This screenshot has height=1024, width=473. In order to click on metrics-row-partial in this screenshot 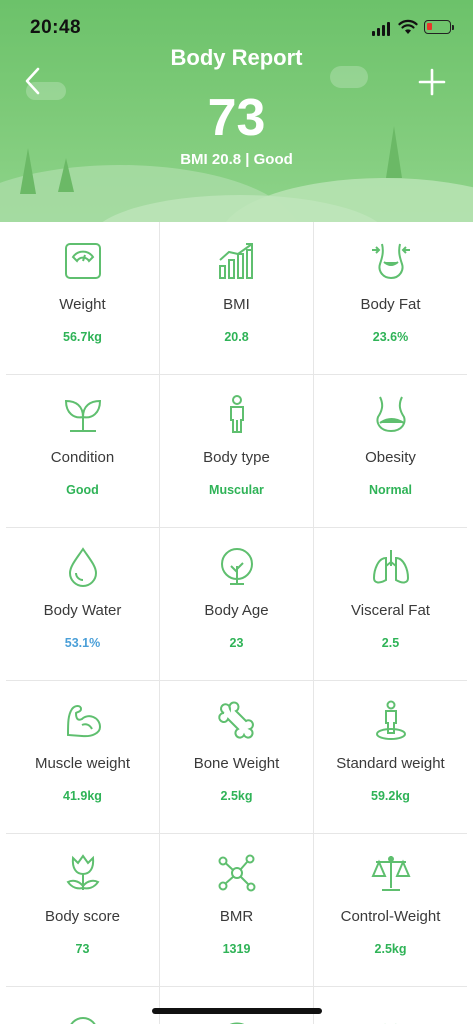, I will do `click(236, 1005)`.